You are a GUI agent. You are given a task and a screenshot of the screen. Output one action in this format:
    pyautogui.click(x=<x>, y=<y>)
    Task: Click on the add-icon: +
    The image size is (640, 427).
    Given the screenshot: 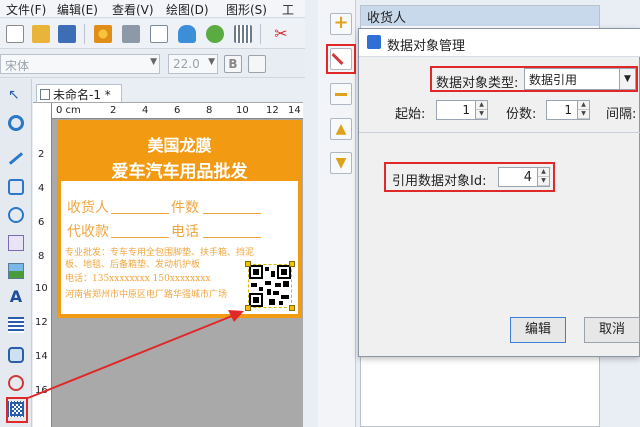 What is the action you would take?
    pyautogui.click(x=341, y=24)
    